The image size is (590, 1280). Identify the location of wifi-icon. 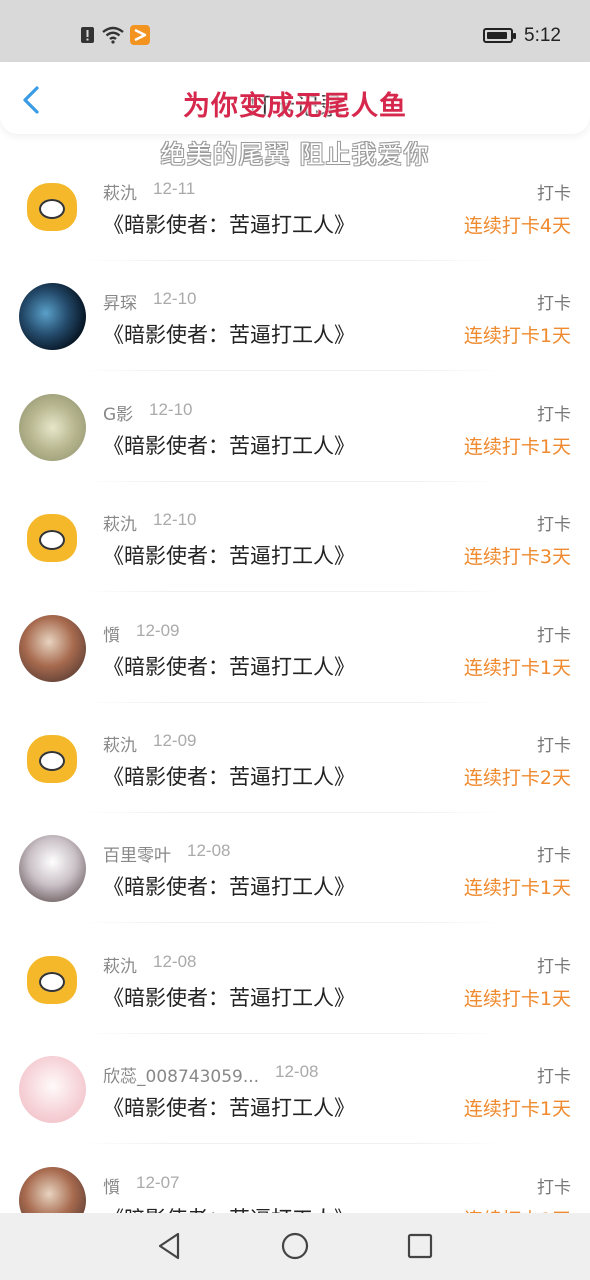
(113, 35).